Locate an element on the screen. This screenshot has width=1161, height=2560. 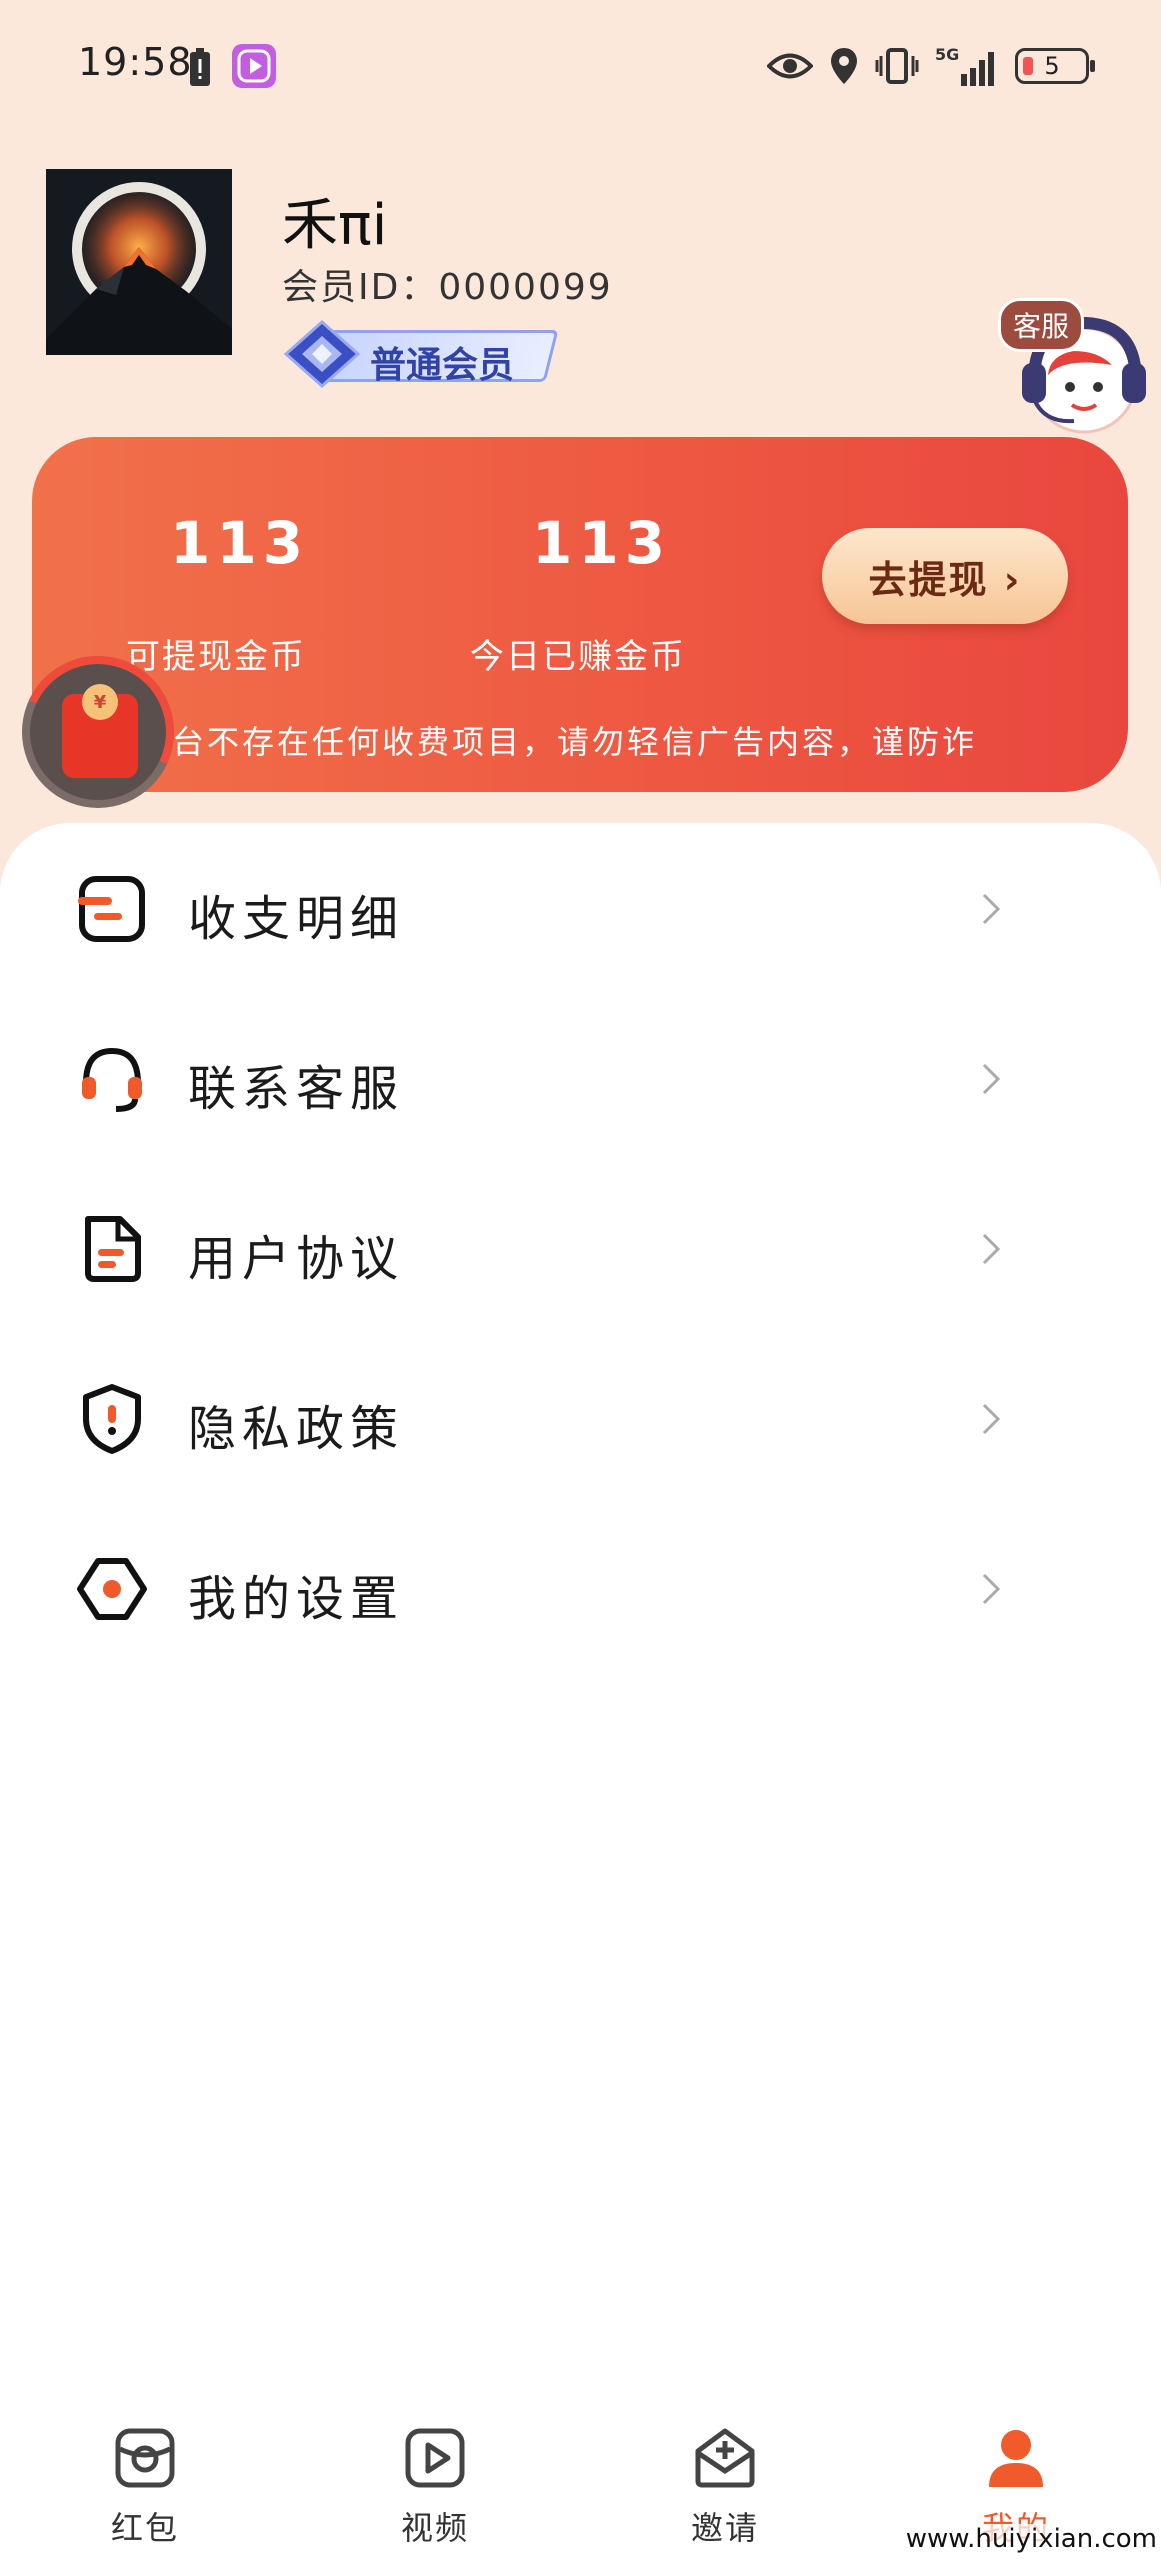
nav-item-invite: 邀请 is located at coordinates (725, 2466).